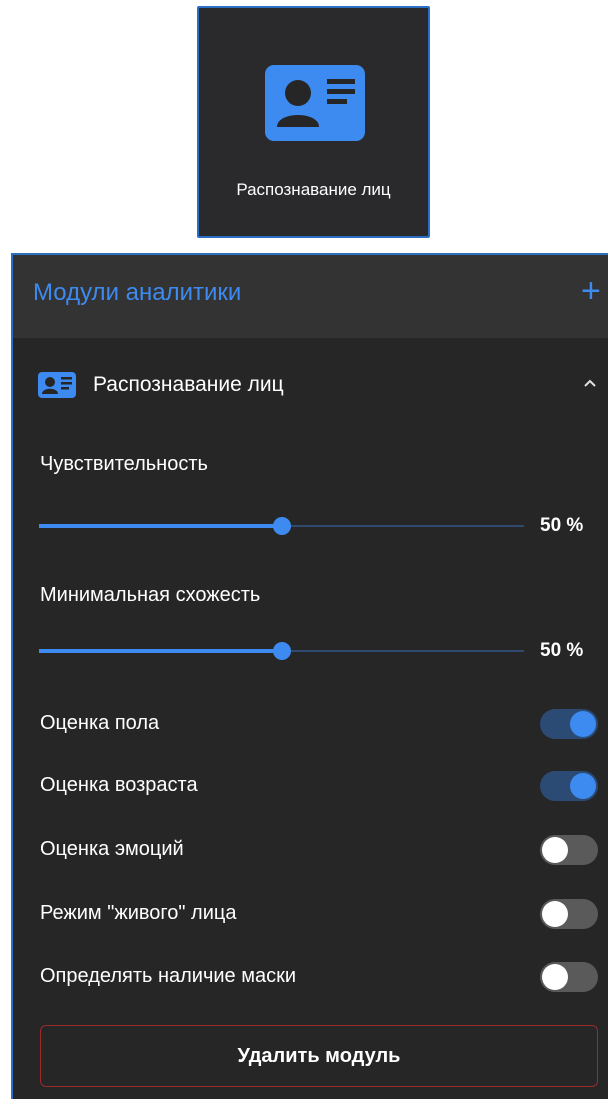 The width and height of the screenshot is (608, 1099). Describe the element at coordinates (138, 913) in the screenshot. I see `liveness-mode-label: Режим "живого" лица` at that location.